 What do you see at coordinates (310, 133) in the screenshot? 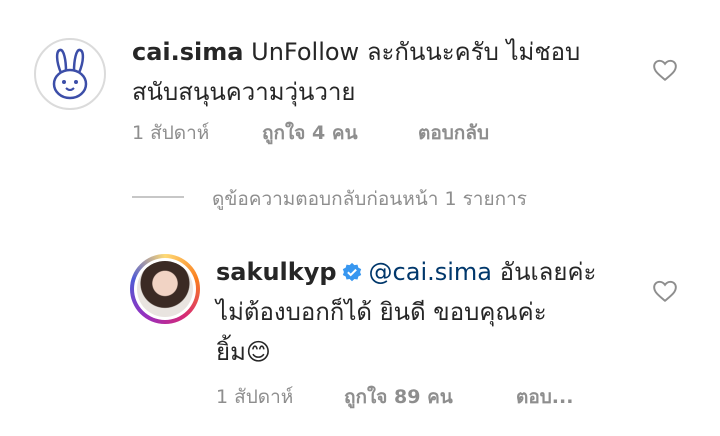
I see `comment-likes: ถูกใจ 4 คน` at bounding box center [310, 133].